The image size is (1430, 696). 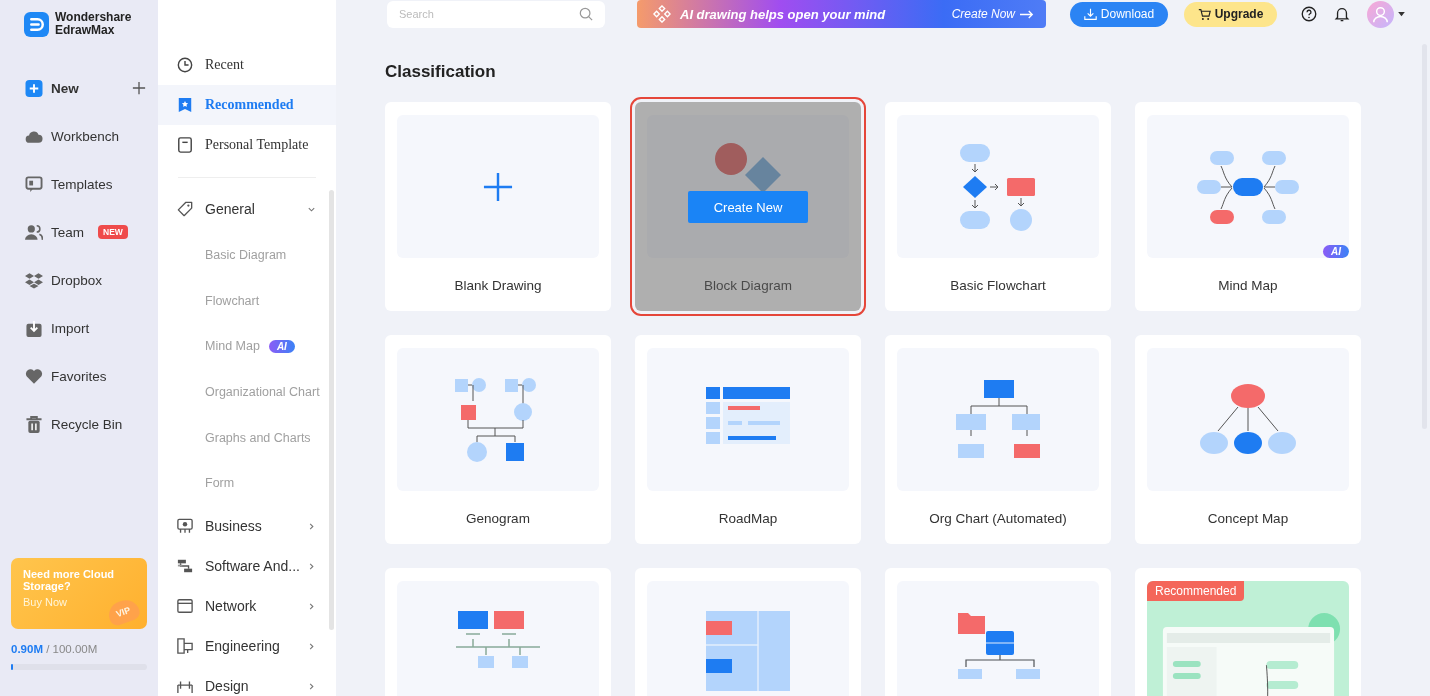 I want to click on card-title: Org Chart (Automated), so click(x=998, y=518).